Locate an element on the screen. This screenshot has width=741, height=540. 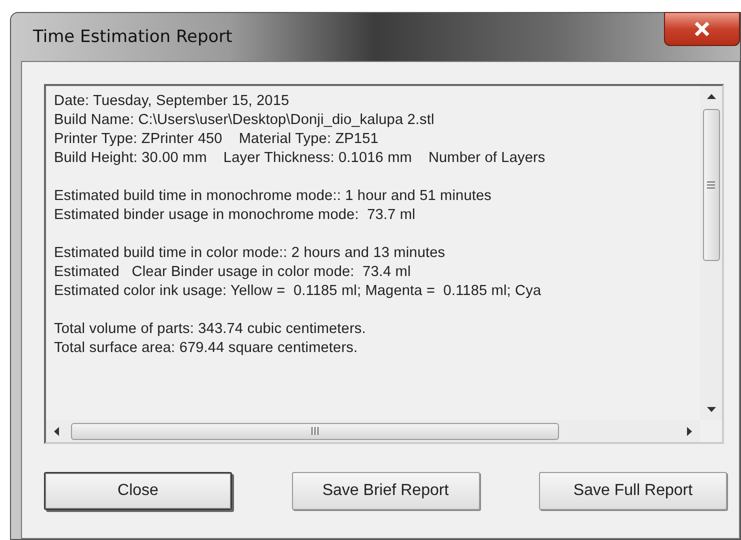
scroll-down-icon is located at coordinates (711, 409).